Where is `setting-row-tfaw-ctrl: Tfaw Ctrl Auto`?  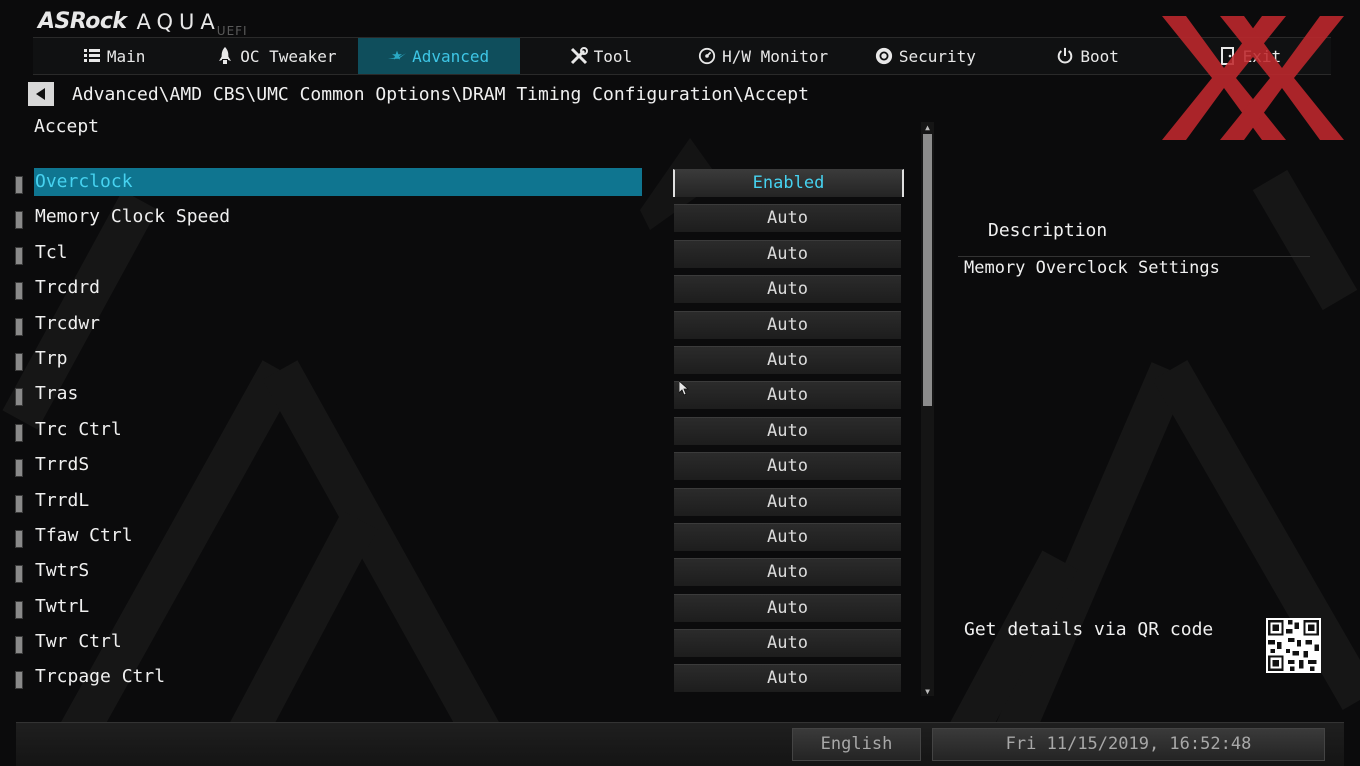
setting-row-tfaw-ctrl: Tfaw Ctrl Auto is located at coordinates (460, 539).